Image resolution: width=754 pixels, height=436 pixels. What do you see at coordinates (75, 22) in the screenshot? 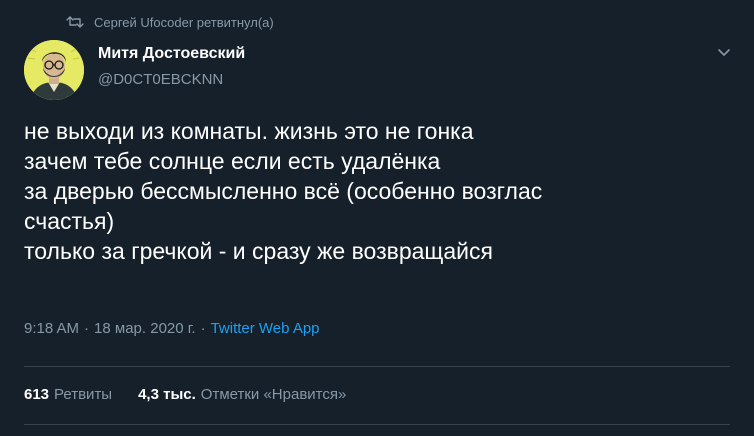
I see `retweet-icon` at bounding box center [75, 22].